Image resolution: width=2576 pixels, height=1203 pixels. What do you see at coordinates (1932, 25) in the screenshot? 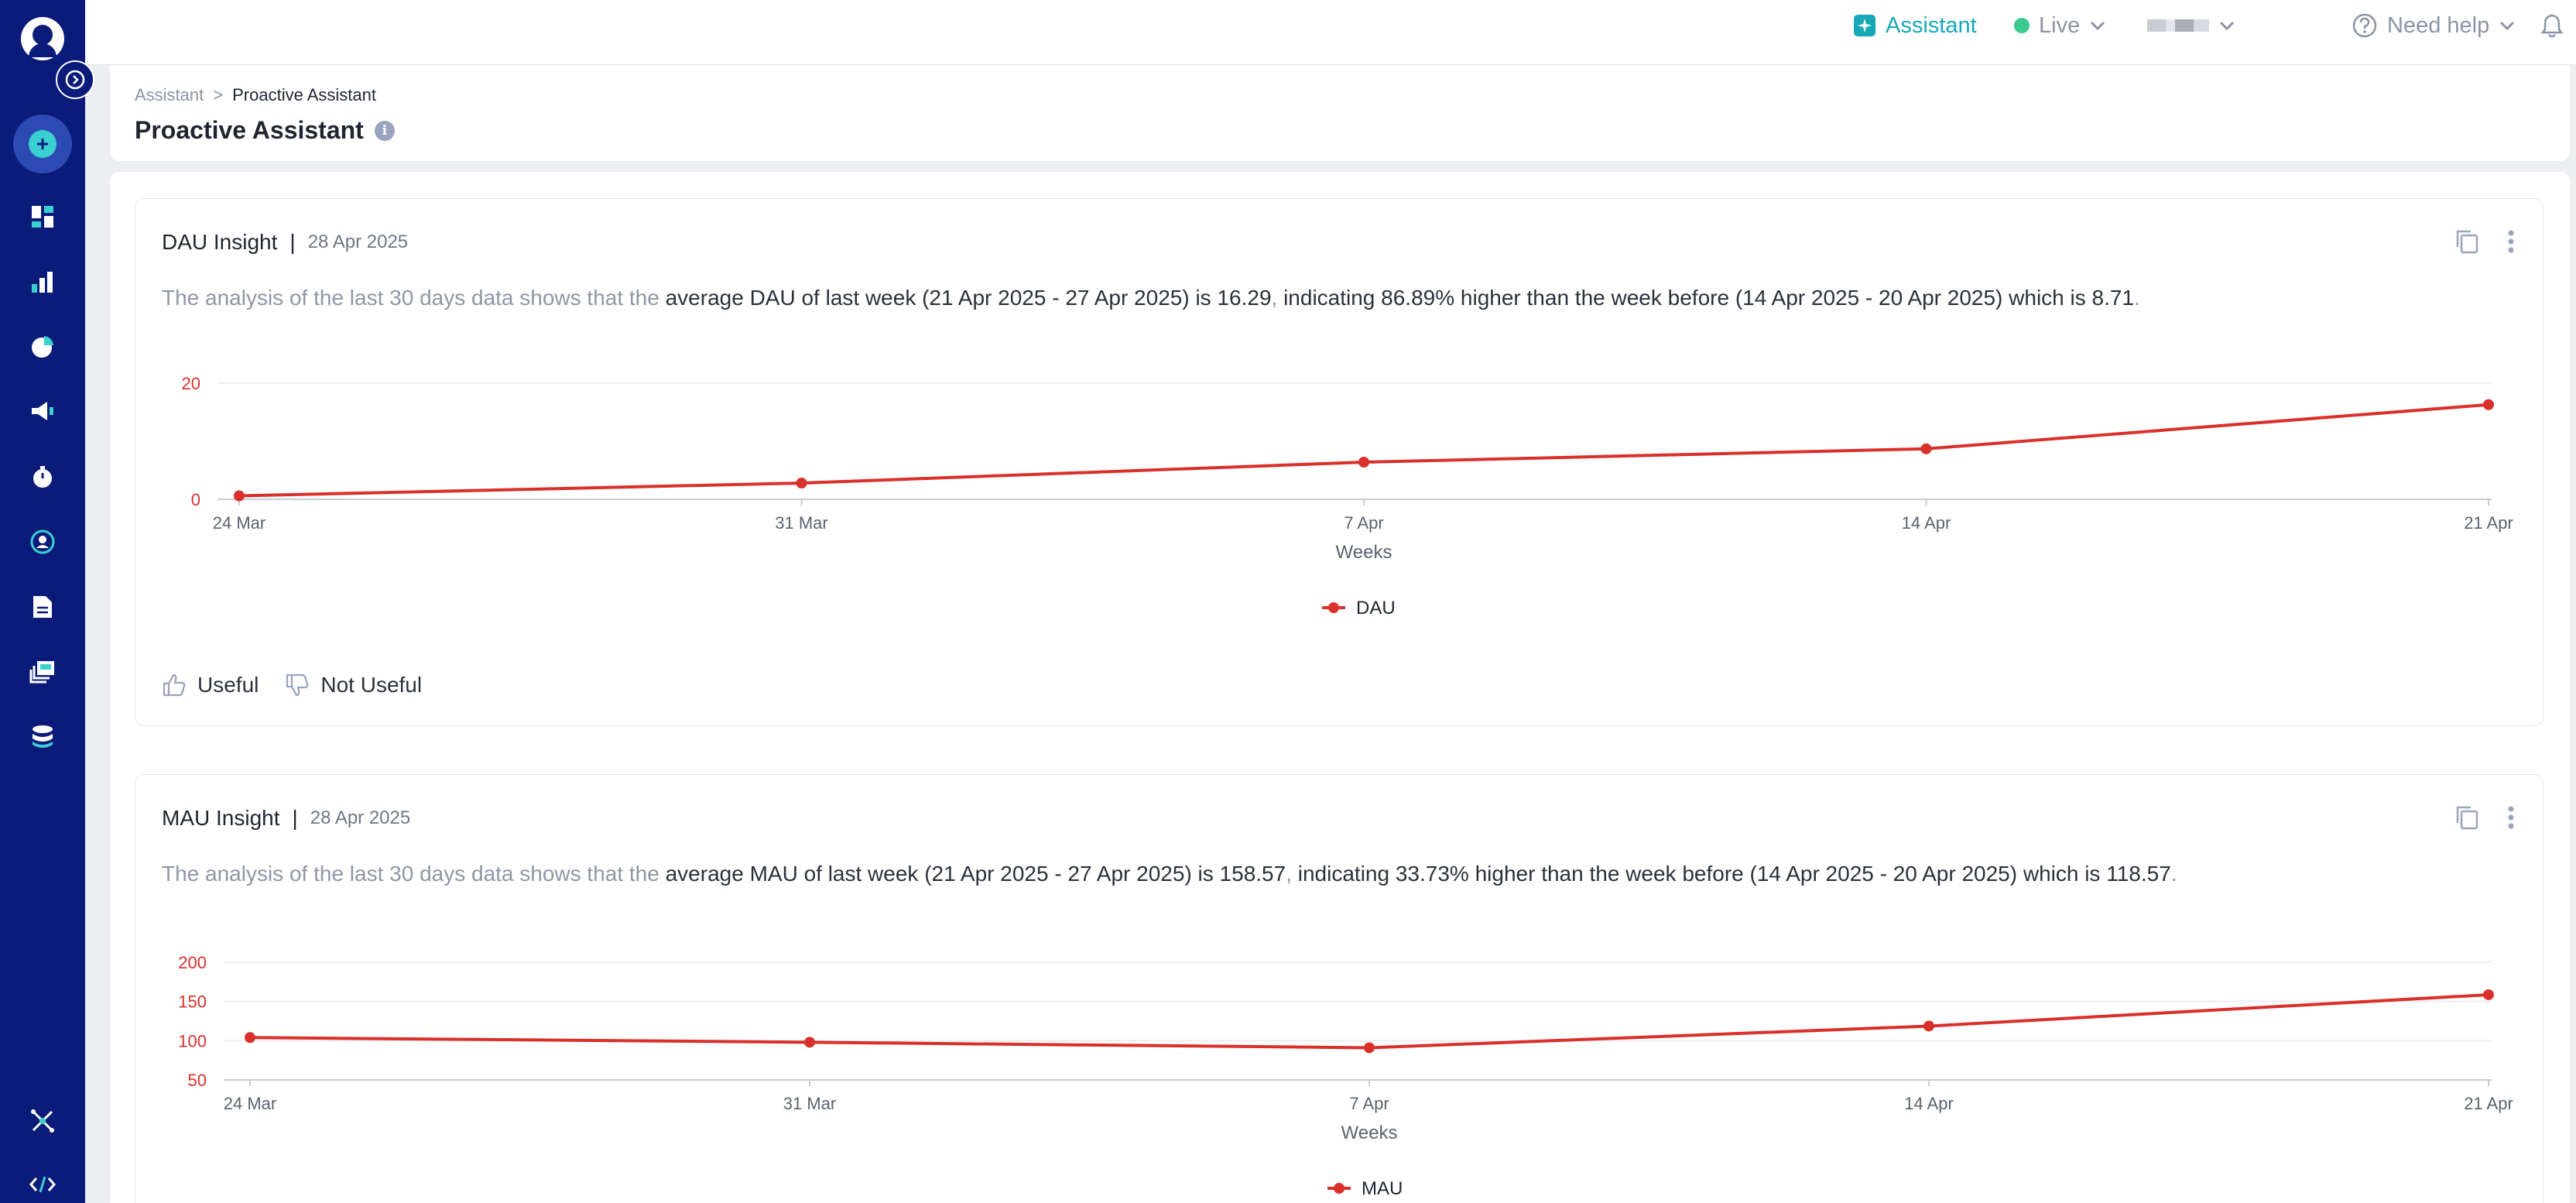
I see `assistant-label: Assistant` at bounding box center [1932, 25].